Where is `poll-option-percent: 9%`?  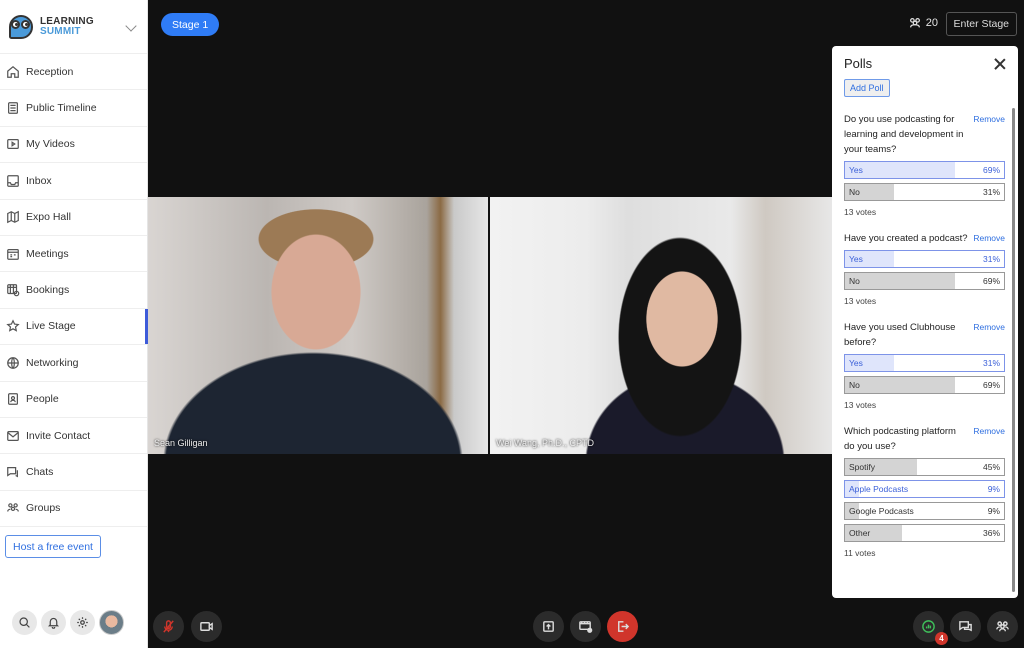 poll-option-percent: 9% is located at coordinates (993, 489).